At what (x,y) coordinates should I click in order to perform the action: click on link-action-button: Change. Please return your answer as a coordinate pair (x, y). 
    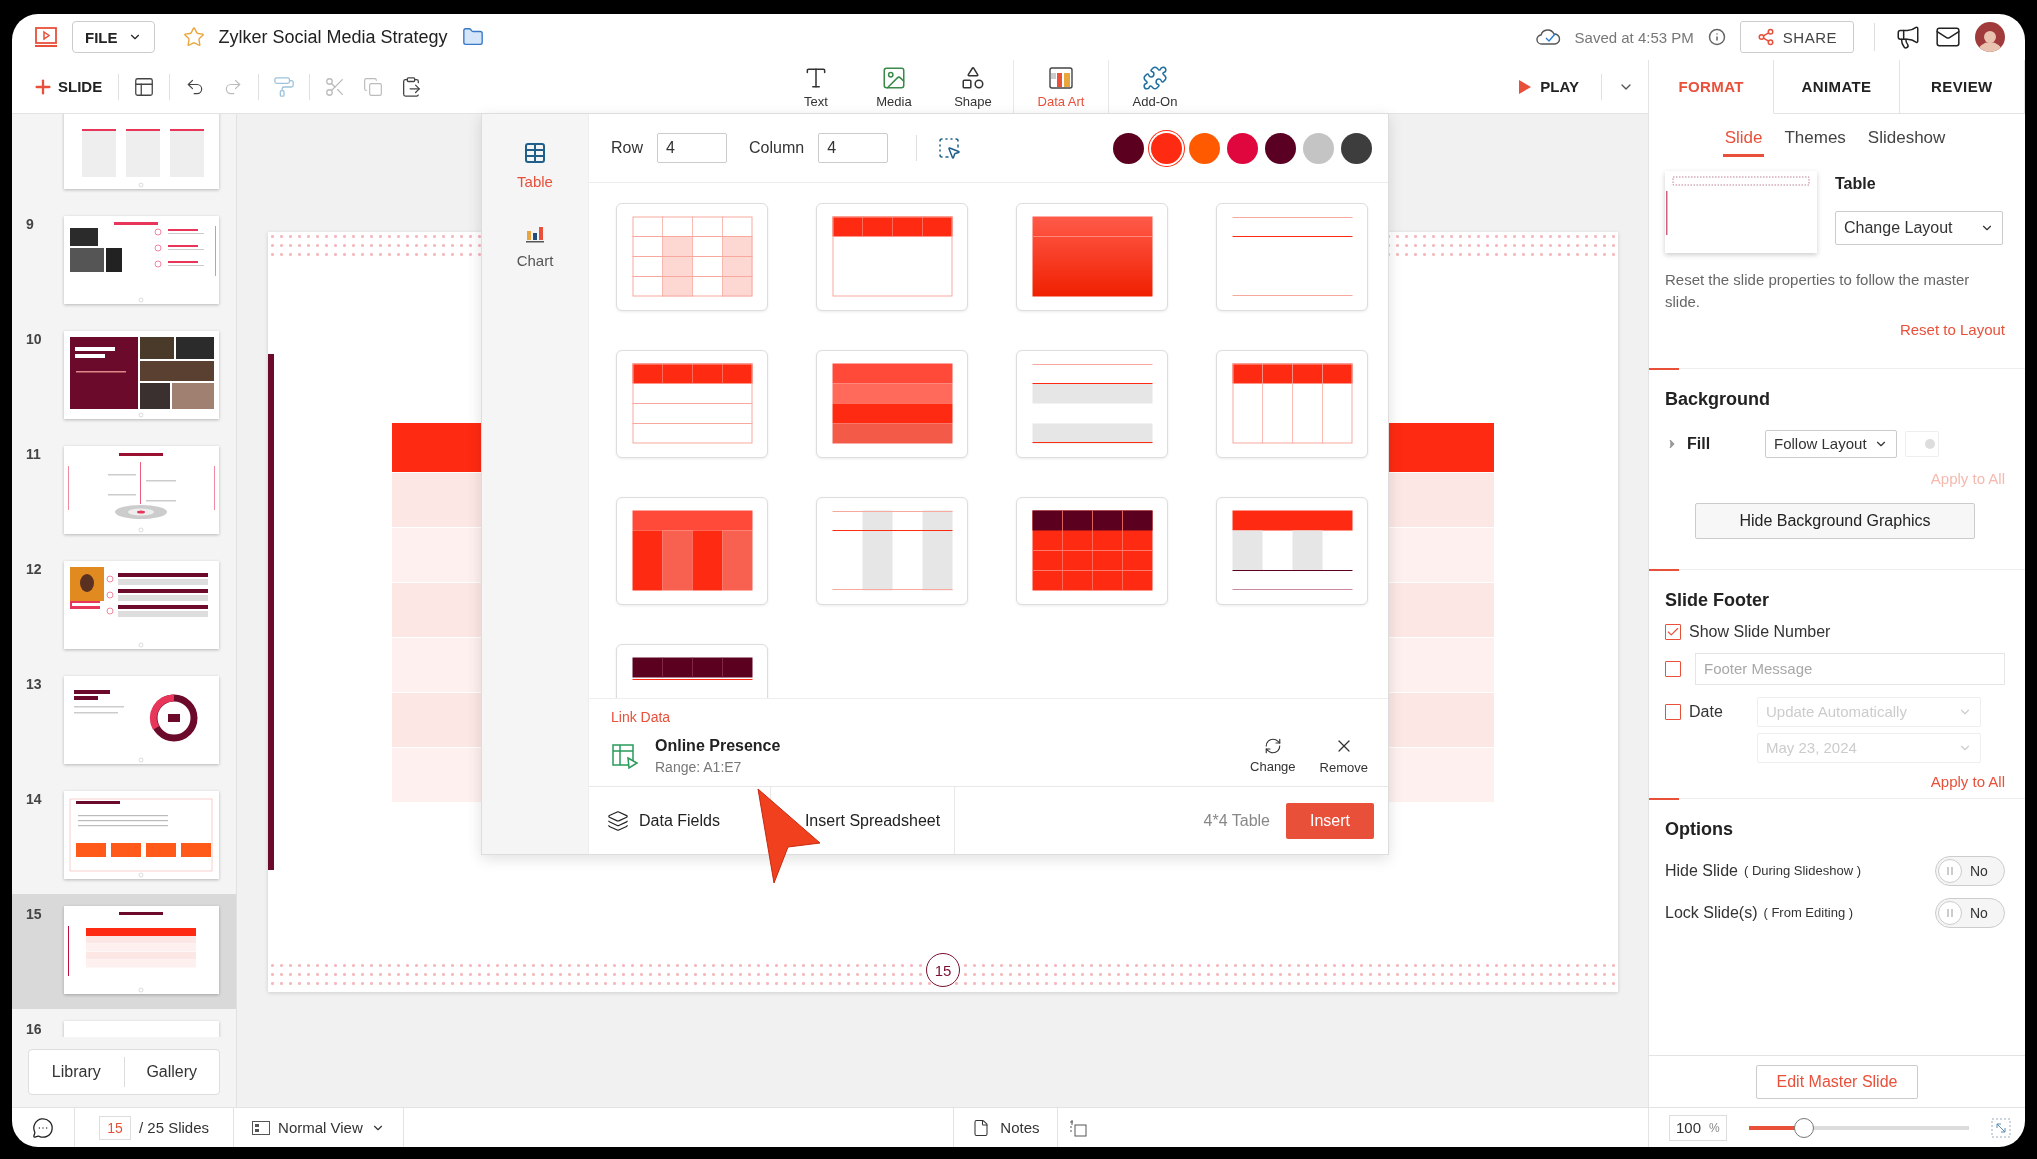
    Looking at the image, I should click on (1273, 755).